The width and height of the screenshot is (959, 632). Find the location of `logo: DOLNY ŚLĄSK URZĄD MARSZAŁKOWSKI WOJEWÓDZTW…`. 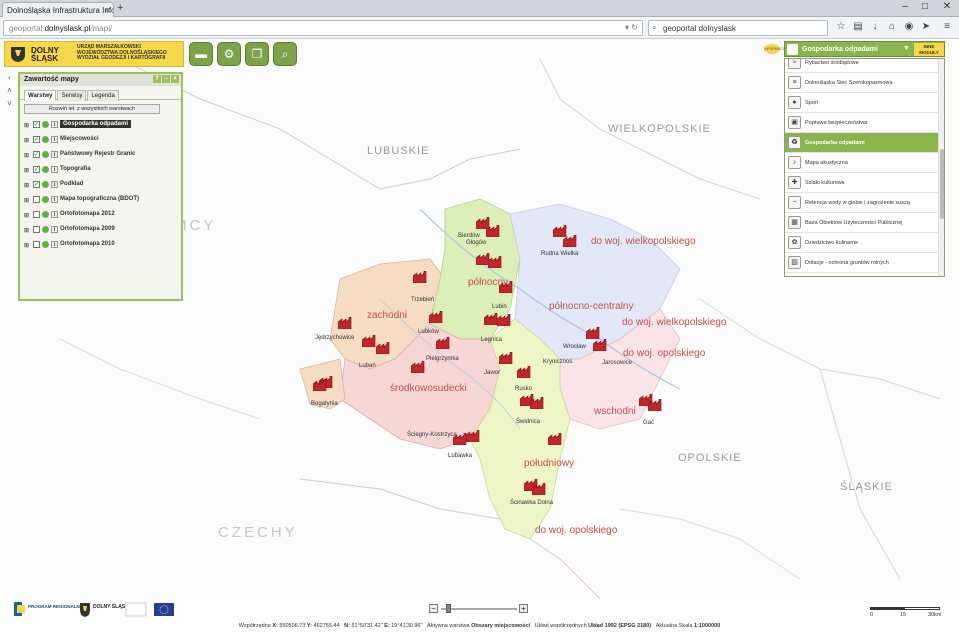

logo: DOLNY ŚLĄSK URZĄD MARSZAŁKOWSKI WOJEWÓDZTW… is located at coordinates (94, 54).